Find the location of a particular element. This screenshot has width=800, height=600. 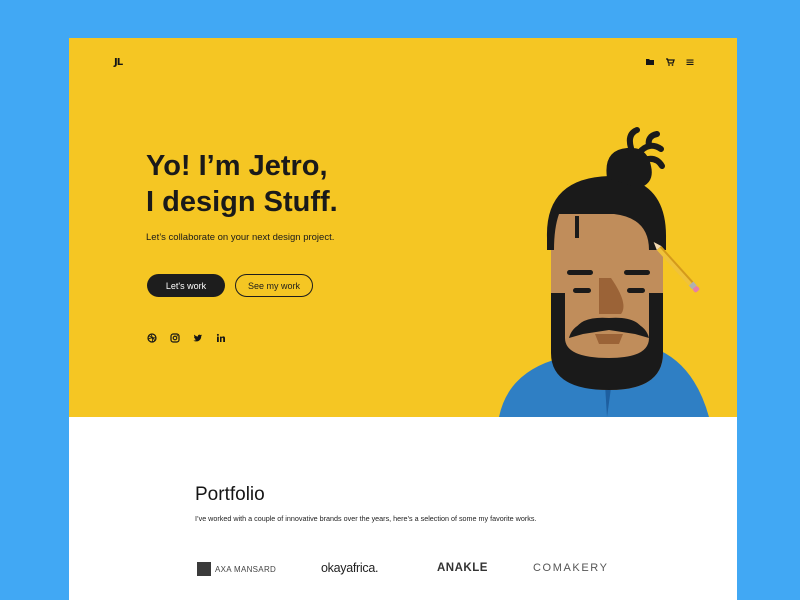

brand-axa-mansard: AXA MANSARD is located at coordinates (236, 569).